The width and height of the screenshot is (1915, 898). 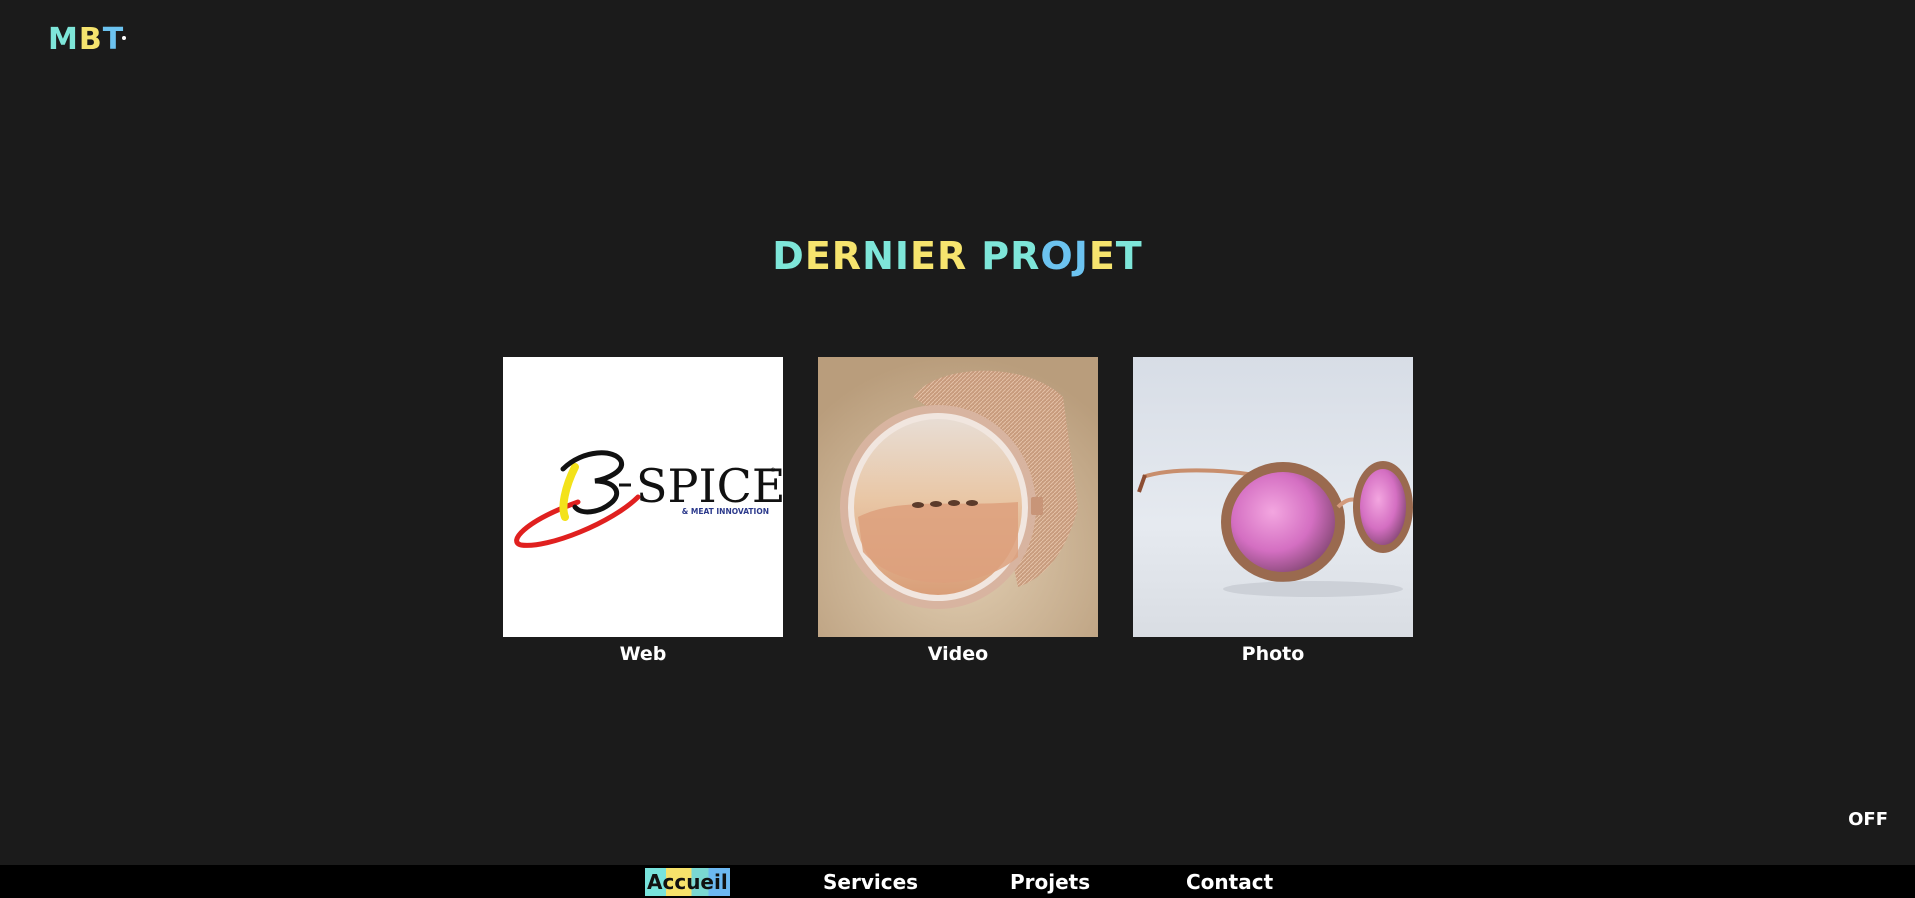 I want to click on bspice-logo-image: SPICE ® & MEAT INNOVATION, so click(x=643, y=497).